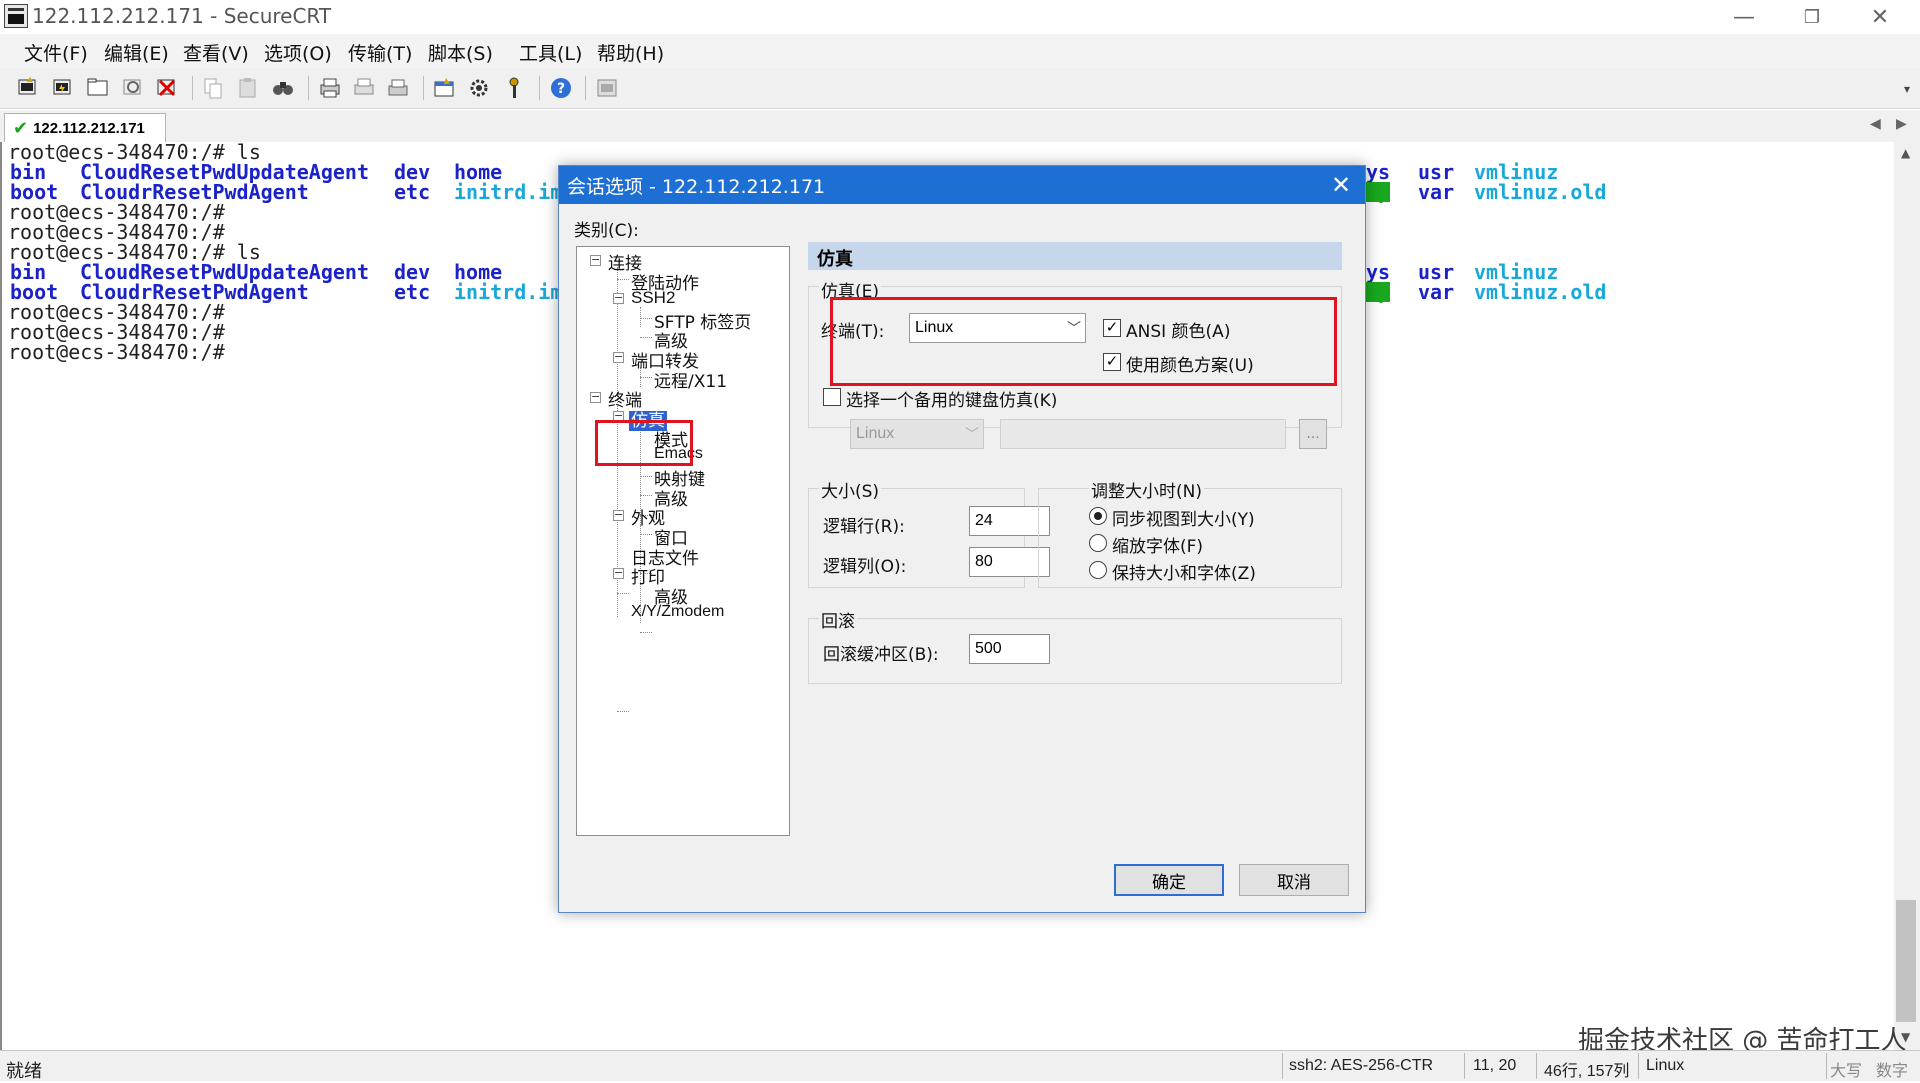 This screenshot has height=1083, width=1920. Describe the element at coordinates (1183, 520) in the screenshot. I see `resize-sync-view-label: 同步视图到大小(Y)` at that location.